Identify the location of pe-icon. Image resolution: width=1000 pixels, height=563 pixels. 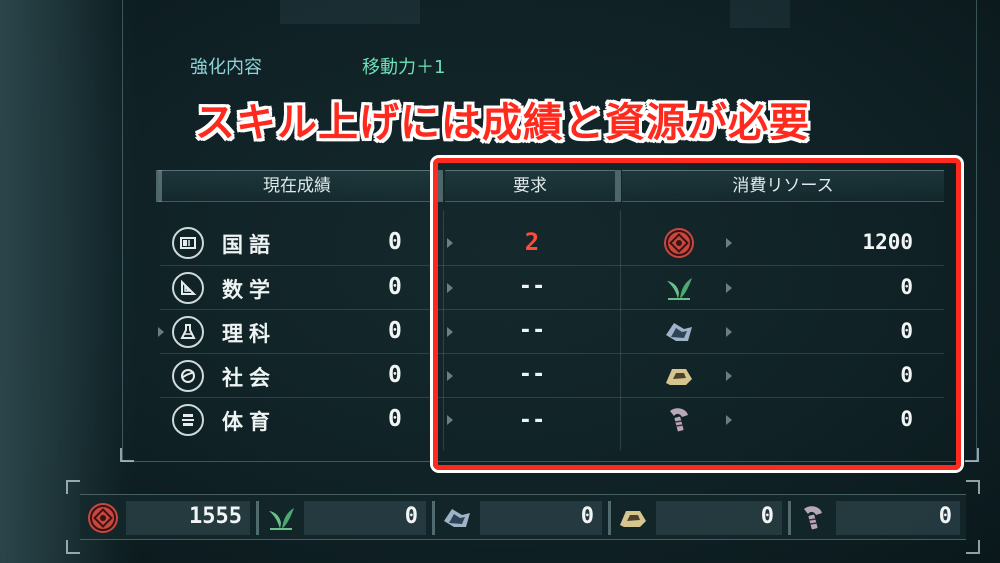
(188, 420).